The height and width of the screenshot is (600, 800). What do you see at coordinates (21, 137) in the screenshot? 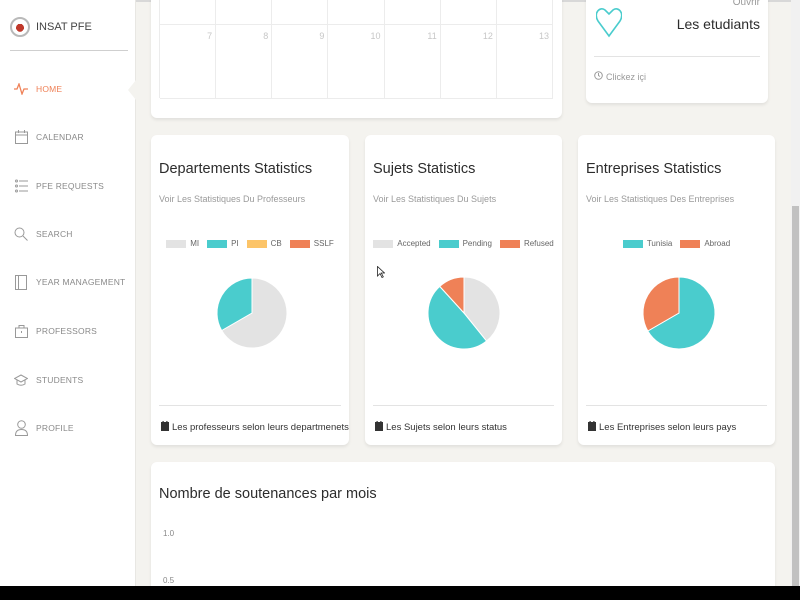
I see `calendar-icon` at bounding box center [21, 137].